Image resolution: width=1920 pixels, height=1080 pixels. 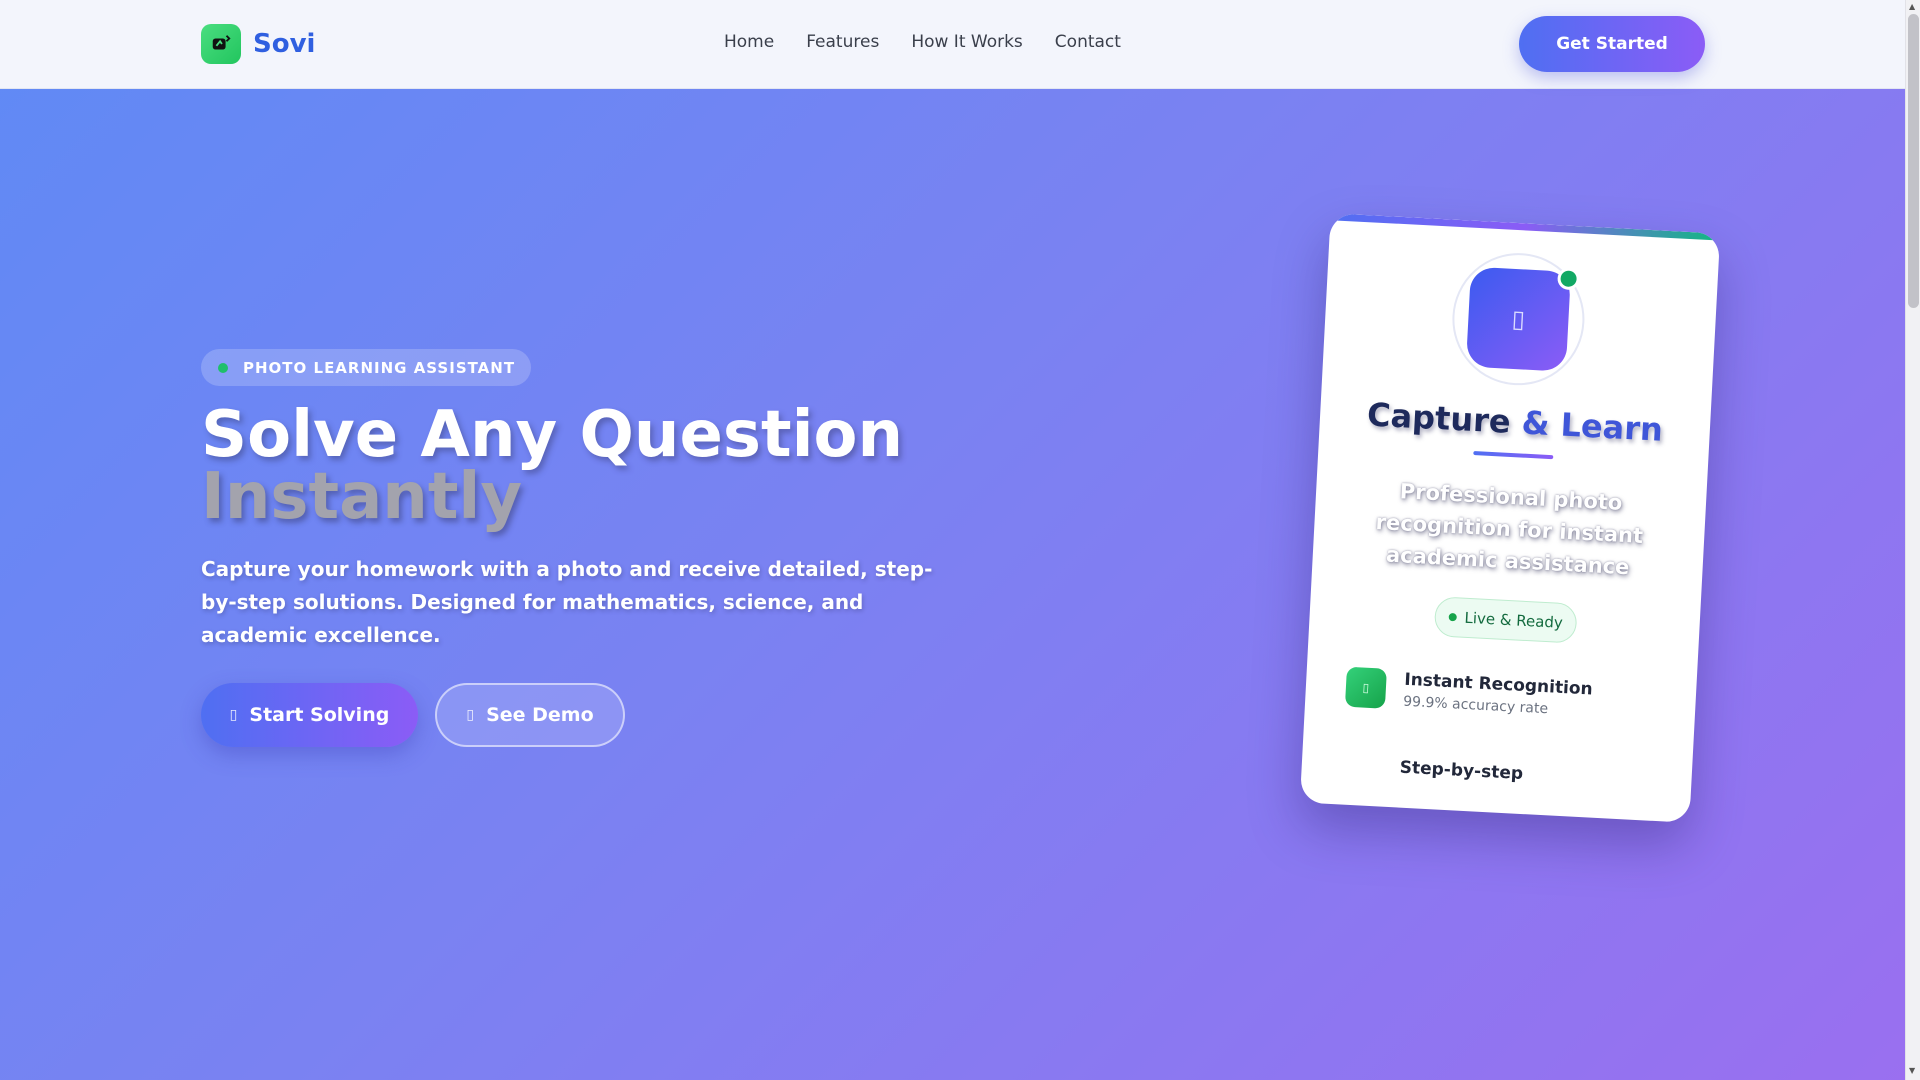 I want to click on hero-badge: PHOTO LEARNING ASSISTANT, so click(x=366, y=367).